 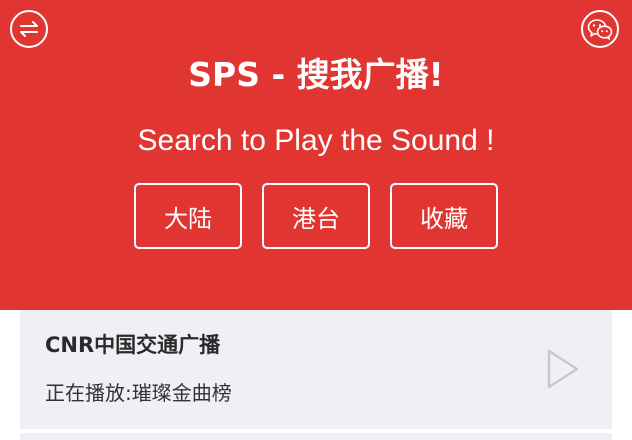 What do you see at coordinates (133, 345) in the screenshot?
I see `station-name: CNR中国交通广播` at bounding box center [133, 345].